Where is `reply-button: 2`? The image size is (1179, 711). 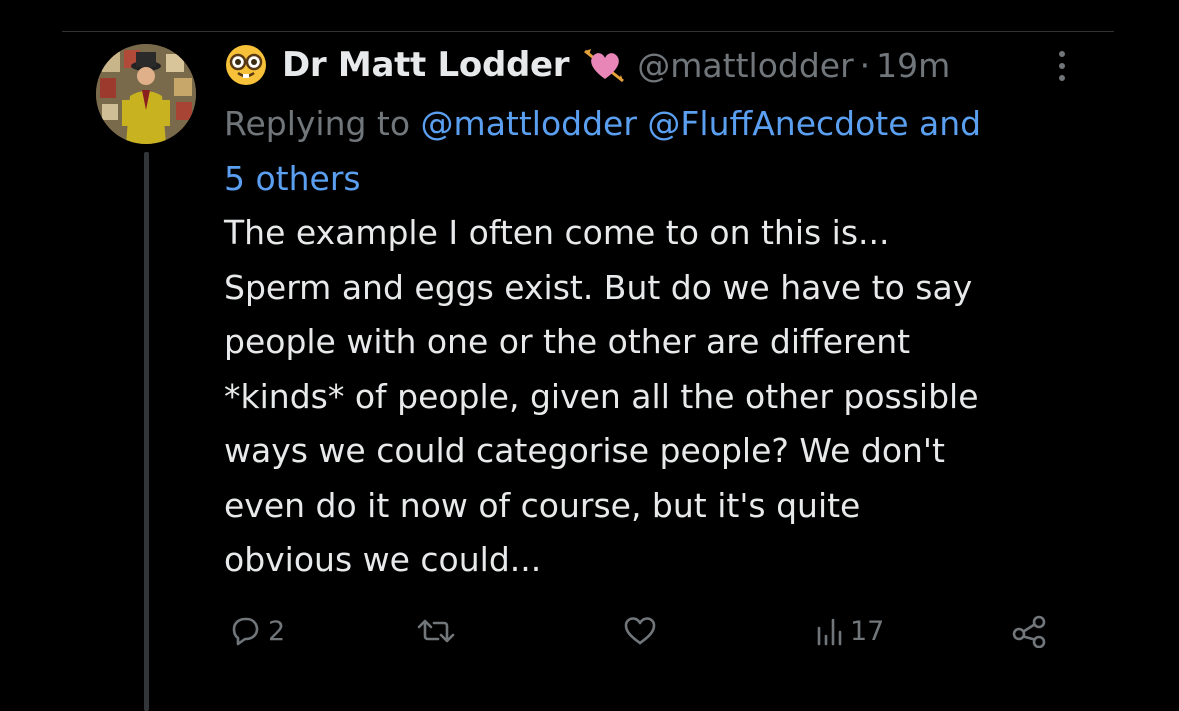 reply-button: 2 is located at coordinates (256, 631).